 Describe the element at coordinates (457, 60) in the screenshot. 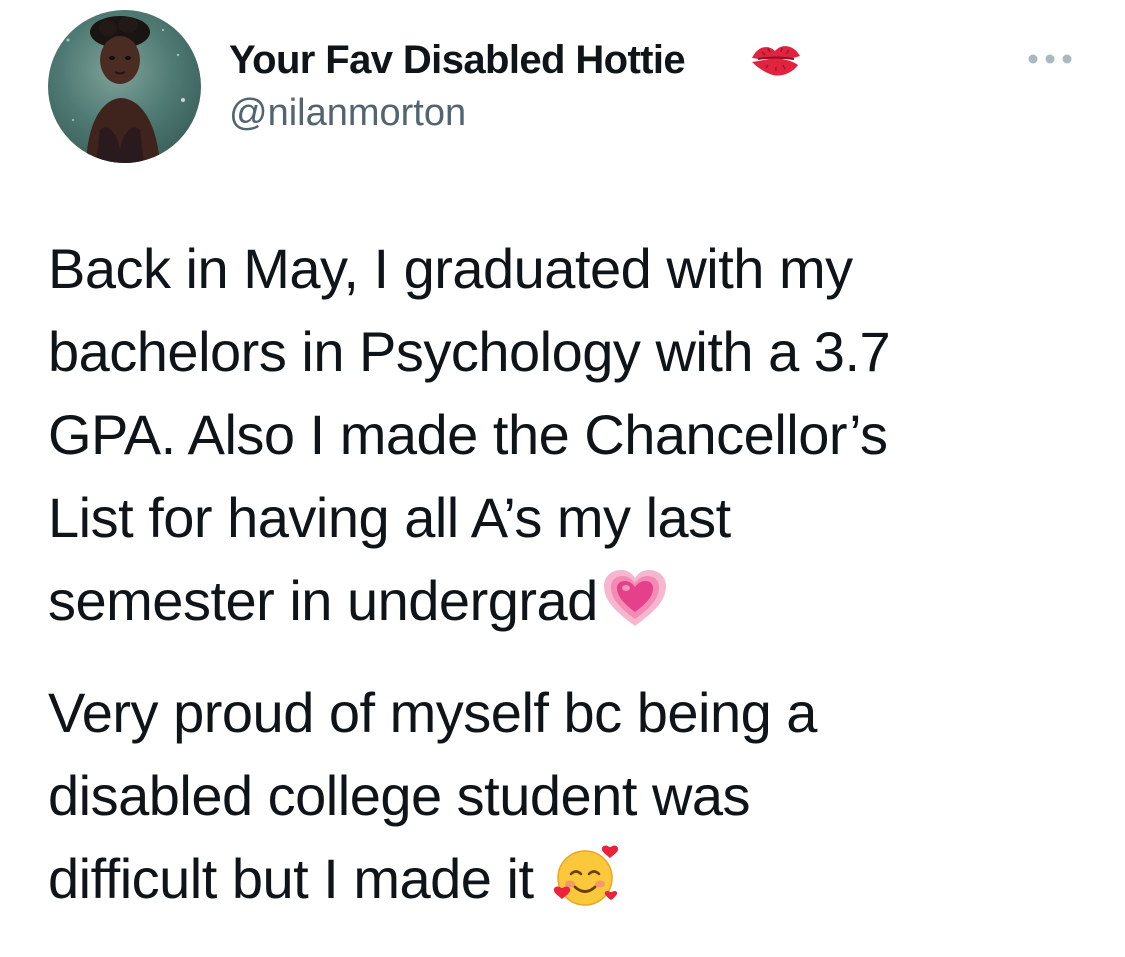

I see `display-name: Your Fav Disabled Hottie` at that location.